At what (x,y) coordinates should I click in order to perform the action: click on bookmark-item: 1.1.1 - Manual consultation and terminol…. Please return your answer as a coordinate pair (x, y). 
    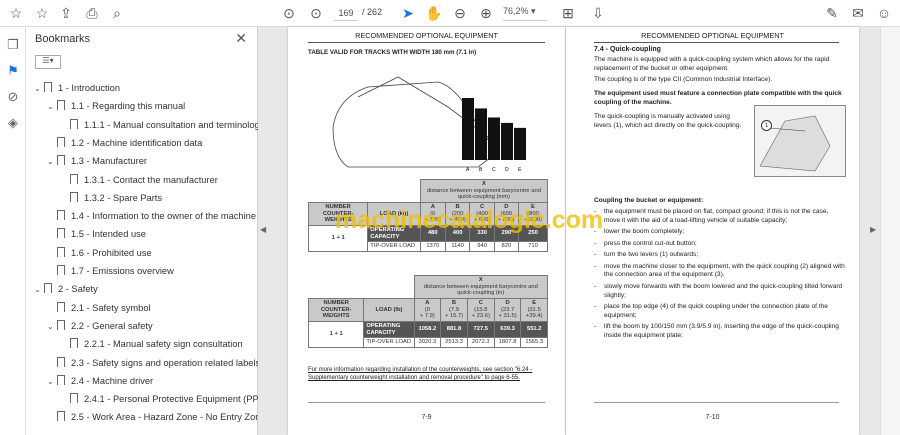
    Looking at the image, I should click on (162, 125).